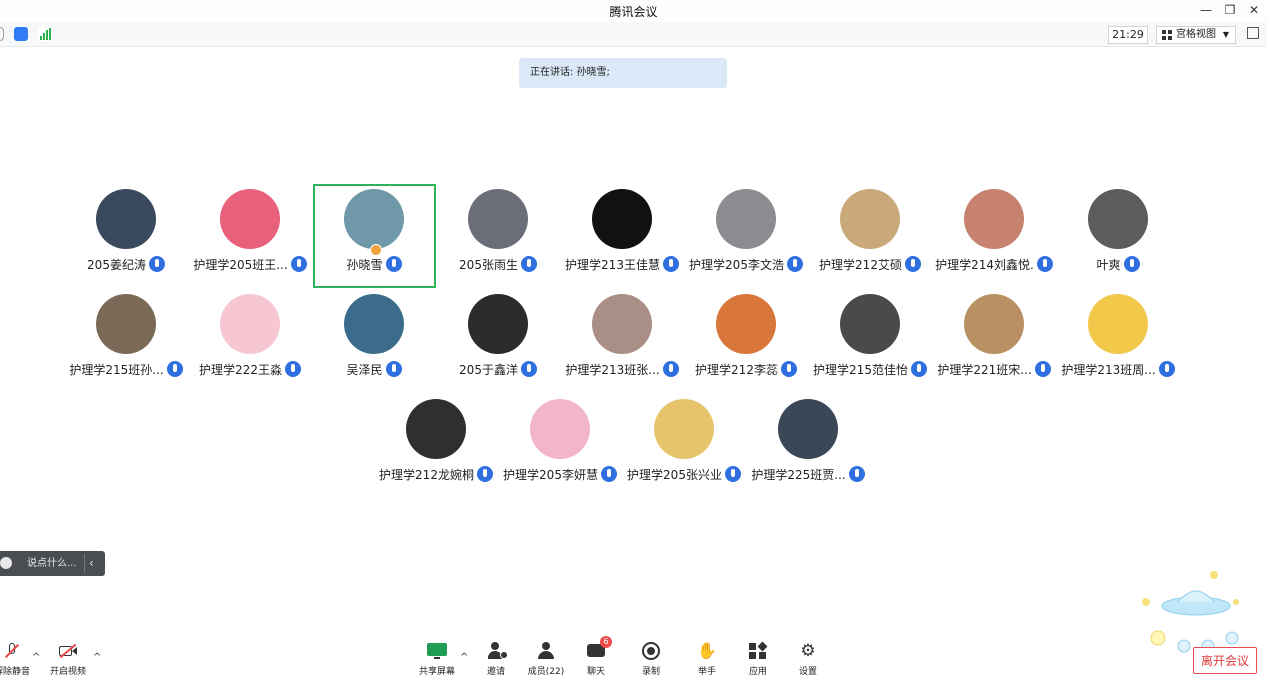 The image size is (1267, 677). I want to click on network-signal-icon, so click(45, 34).